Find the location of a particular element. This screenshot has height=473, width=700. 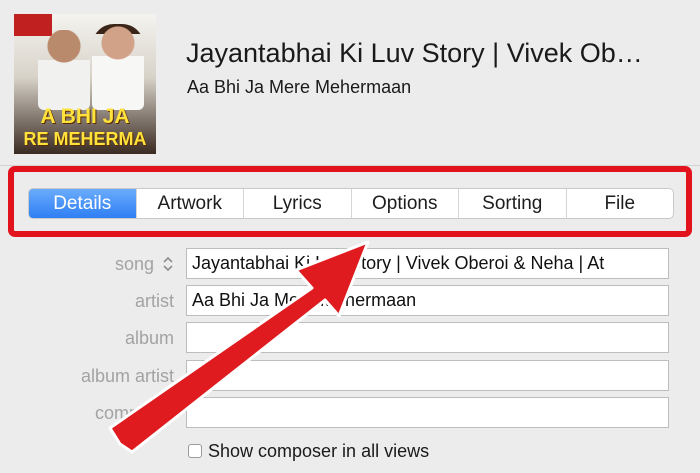

show-composer-row: Show composer in all views is located at coordinates (308, 451).